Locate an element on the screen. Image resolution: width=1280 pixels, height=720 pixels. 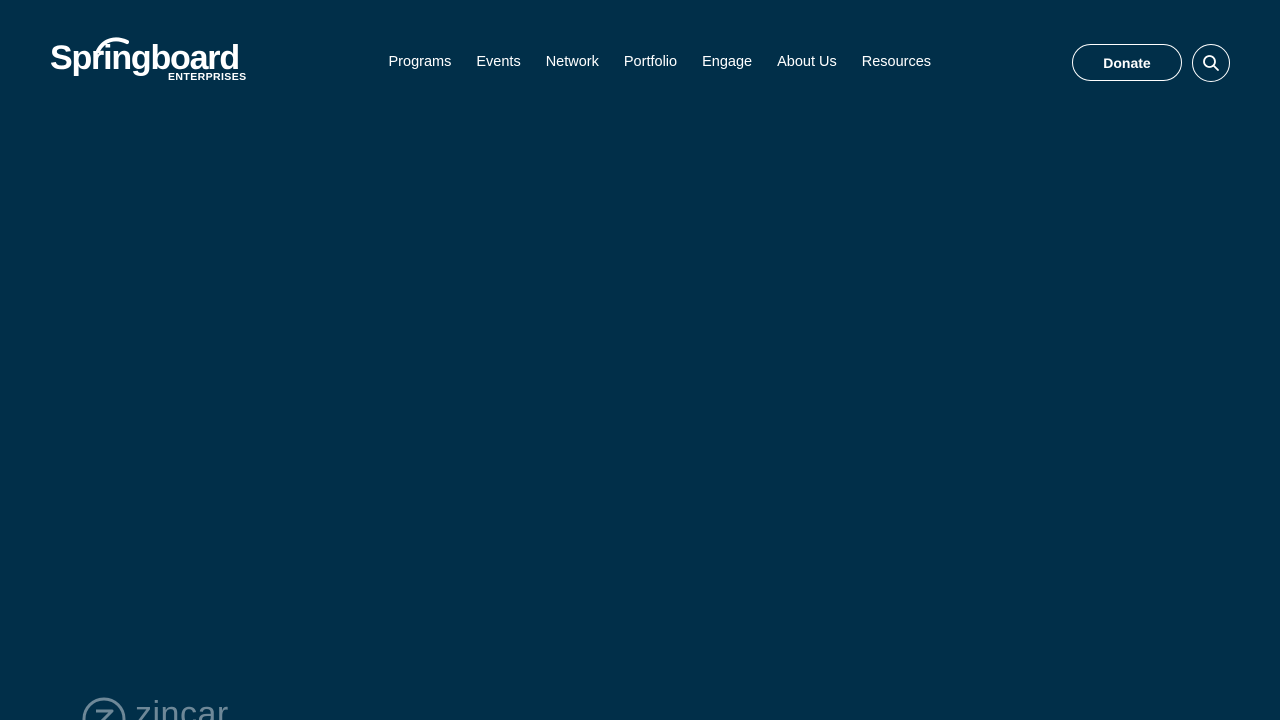
nav-item-resources: Resources is located at coordinates (896, 62).